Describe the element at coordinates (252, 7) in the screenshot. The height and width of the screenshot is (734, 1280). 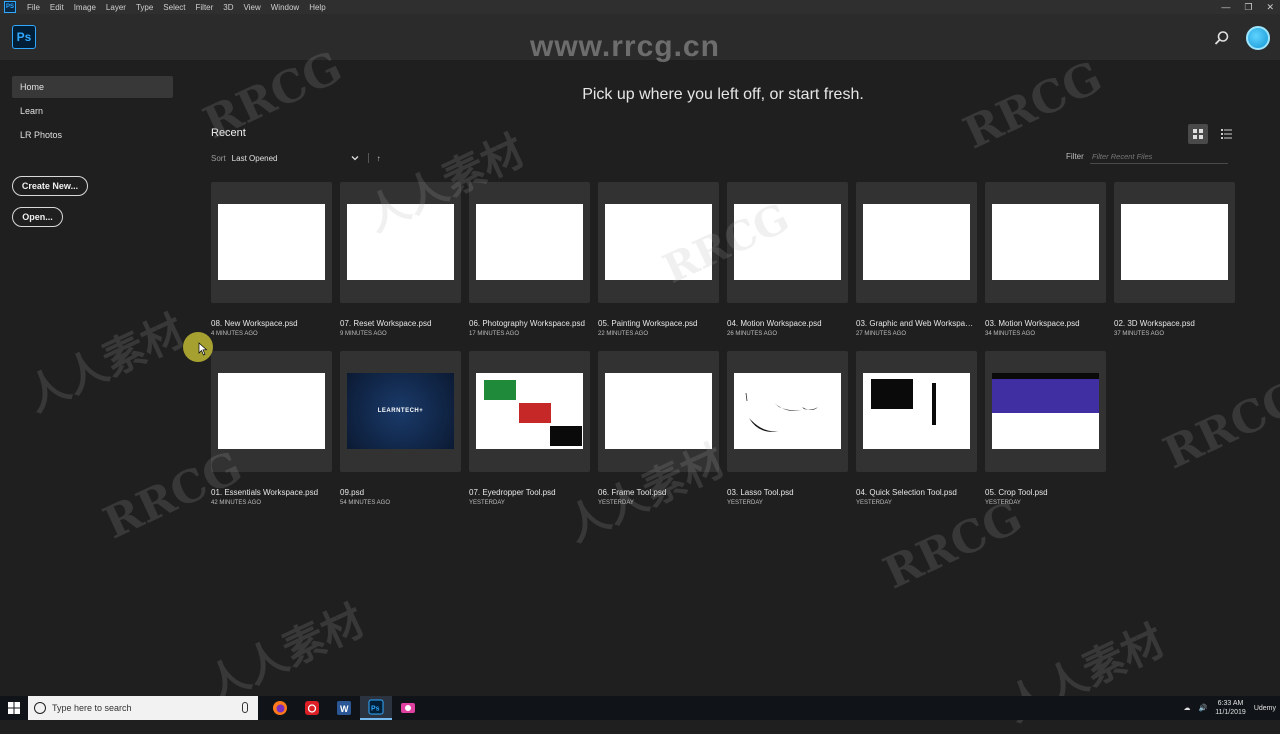
I see `menu-view: View` at that location.